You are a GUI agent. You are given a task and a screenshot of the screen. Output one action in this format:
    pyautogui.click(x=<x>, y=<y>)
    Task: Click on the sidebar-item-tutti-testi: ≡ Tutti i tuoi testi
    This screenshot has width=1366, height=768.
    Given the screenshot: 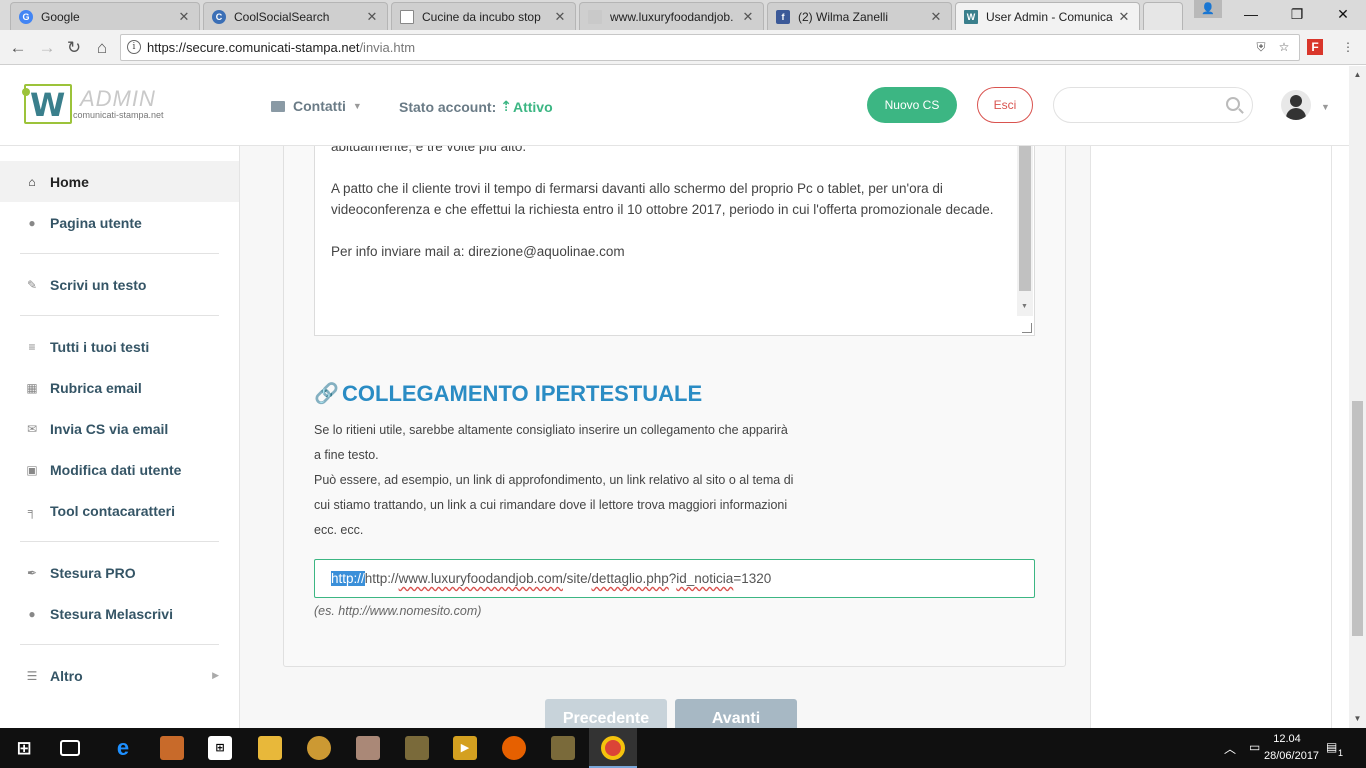 What is the action you would take?
    pyautogui.click(x=119, y=346)
    